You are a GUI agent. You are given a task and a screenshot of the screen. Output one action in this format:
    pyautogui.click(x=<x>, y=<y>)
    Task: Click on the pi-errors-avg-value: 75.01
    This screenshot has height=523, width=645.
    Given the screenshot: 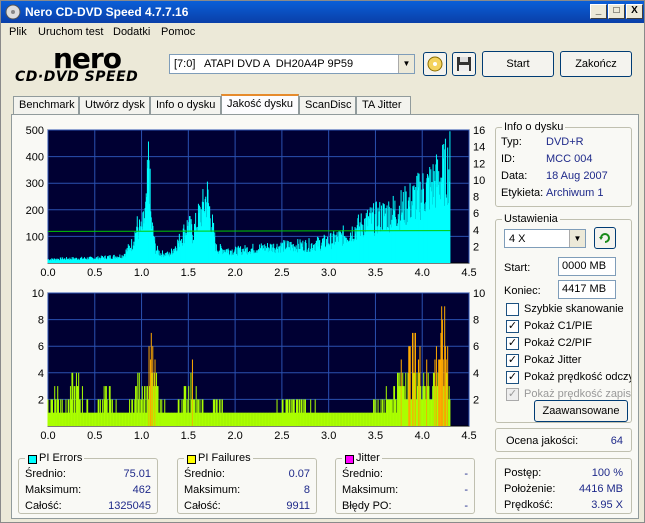 What is the action you would take?
    pyautogui.click(x=137, y=474)
    